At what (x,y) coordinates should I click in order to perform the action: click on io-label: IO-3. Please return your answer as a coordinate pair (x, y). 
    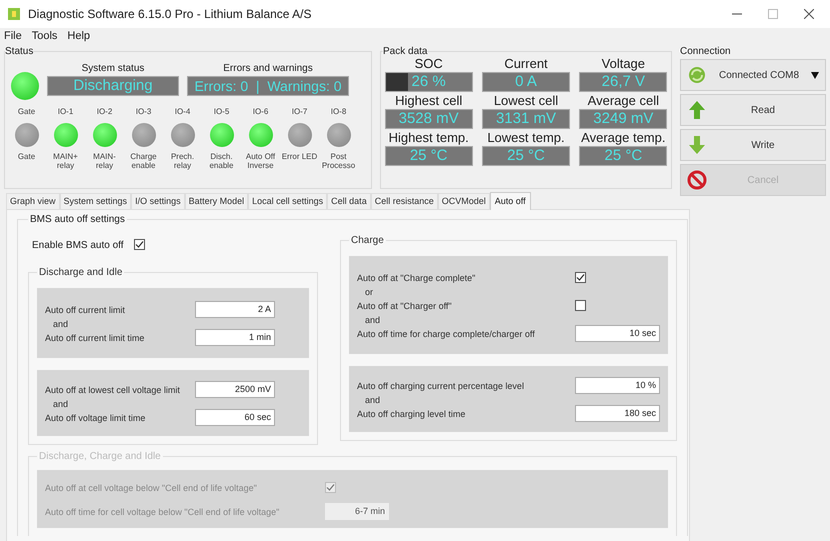
    Looking at the image, I should click on (144, 112).